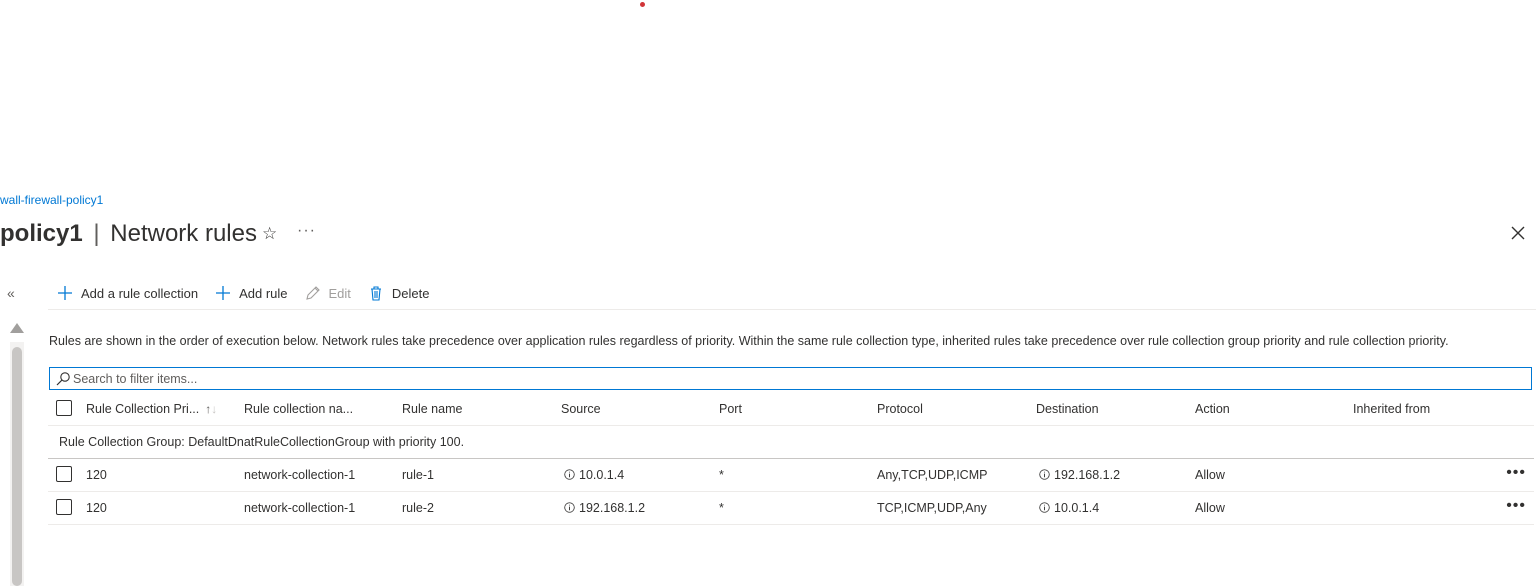 The width and height of the screenshot is (1536, 586). Describe the element at coordinates (410, 293) in the screenshot. I see `delete-label: Delete` at that location.